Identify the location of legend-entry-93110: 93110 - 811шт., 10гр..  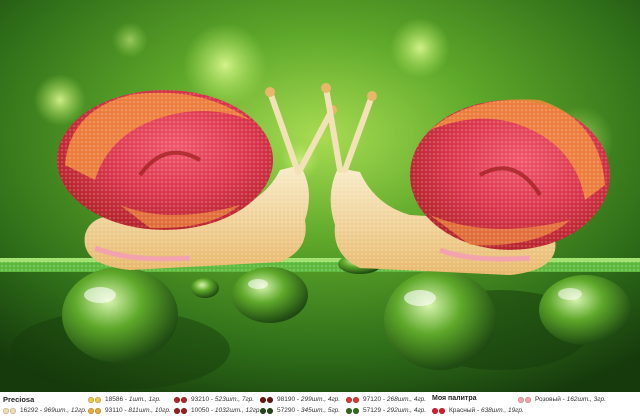
(129, 411).